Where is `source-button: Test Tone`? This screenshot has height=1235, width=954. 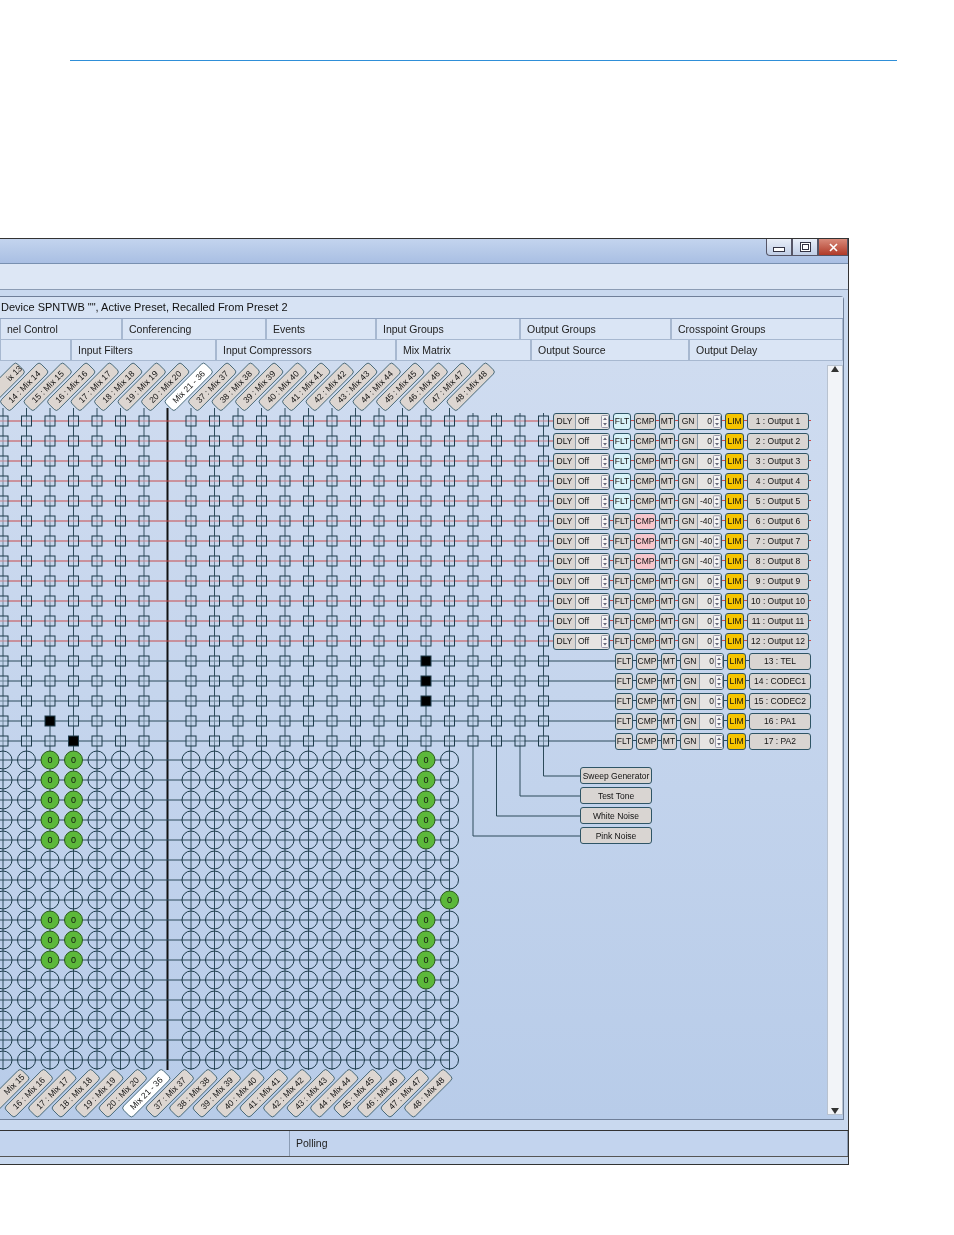
source-button: Test Tone is located at coordinates (616, 795).